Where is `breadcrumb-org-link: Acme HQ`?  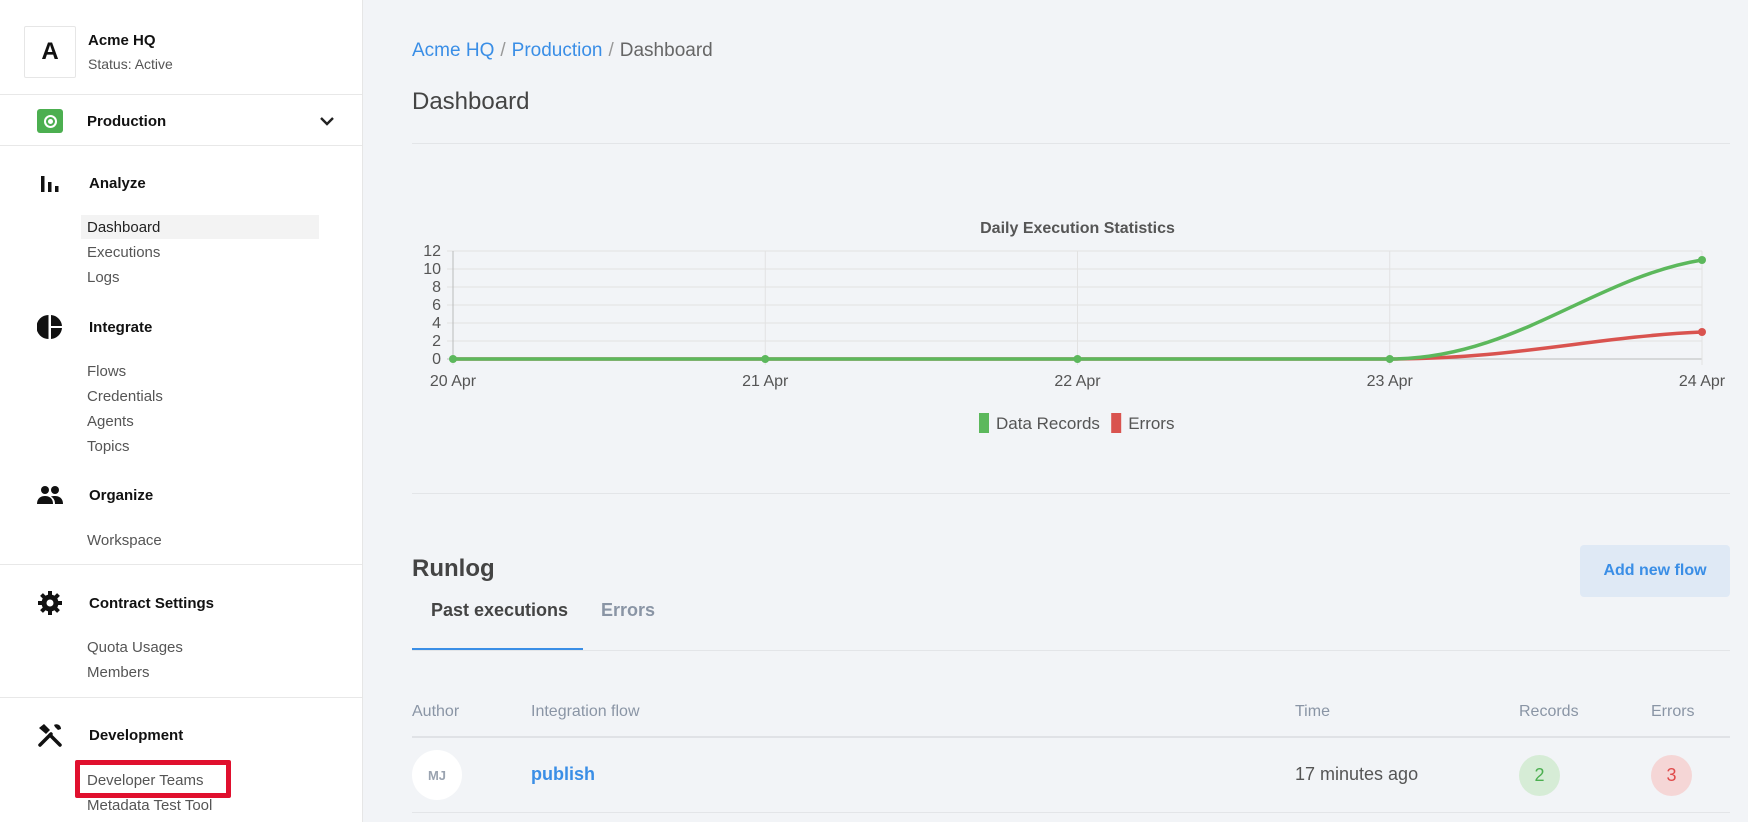
breadcrumb-org-link: Acme HQ is located at coordinates (453, 50).